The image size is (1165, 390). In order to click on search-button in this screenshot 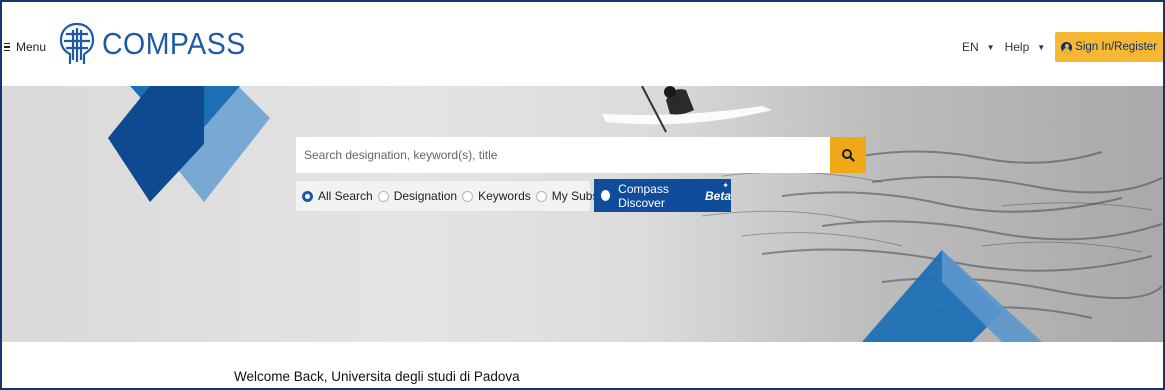, I will do `click(848, 155)`.